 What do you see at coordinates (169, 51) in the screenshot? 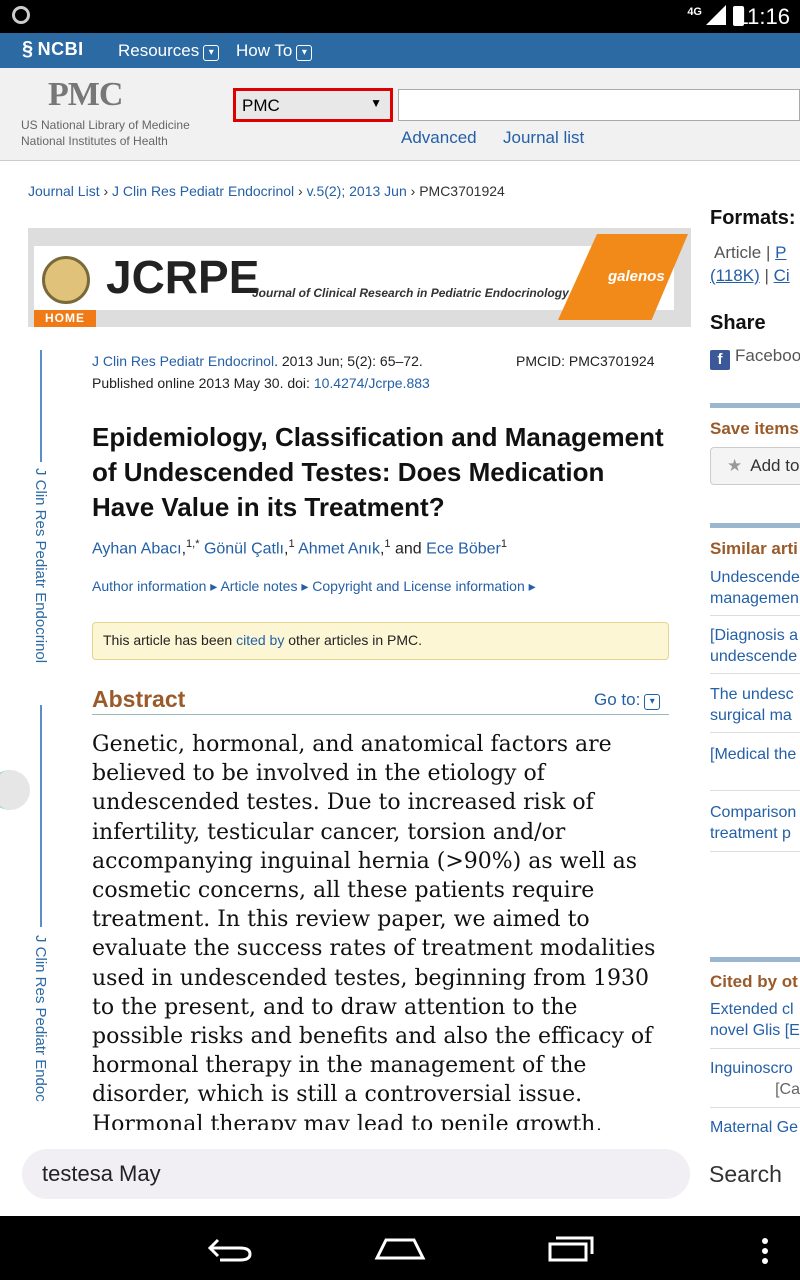
I see `resources-menu: Resources ▾` at bounding box center [169, 51].